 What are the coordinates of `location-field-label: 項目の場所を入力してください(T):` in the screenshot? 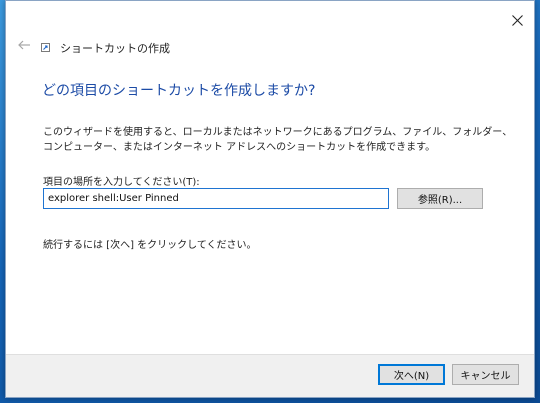 It's located at (121, 182).